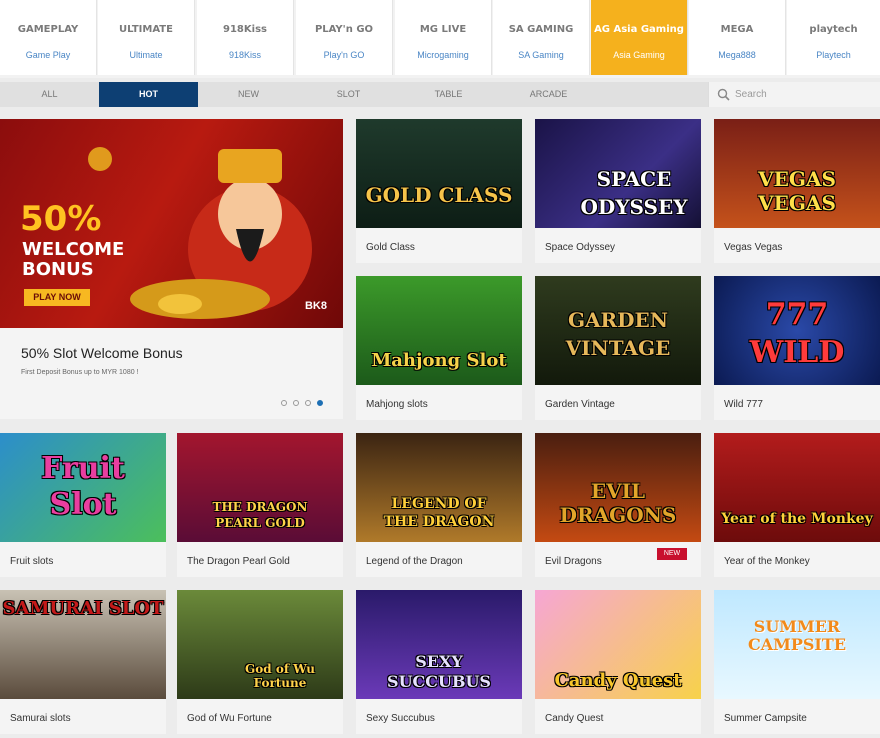  Describe the element at coordinates (146, 37) in the screenshot. I see `provider-ultimate: ULTIMATE Ultimate` at that location.